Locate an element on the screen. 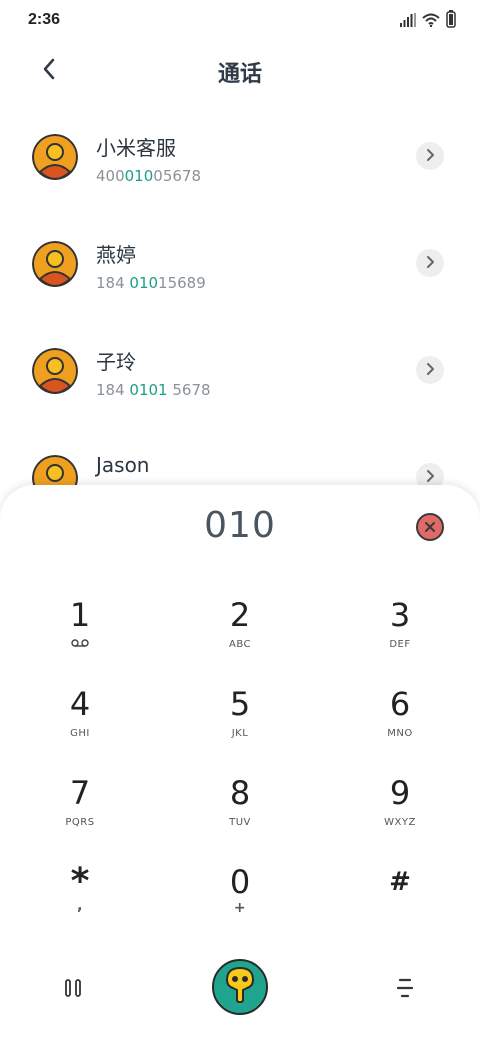 Image resolution: width=480 pixels, height=1040 pixels. contact-name: 燕婷 is located at coordinates (116, 255).